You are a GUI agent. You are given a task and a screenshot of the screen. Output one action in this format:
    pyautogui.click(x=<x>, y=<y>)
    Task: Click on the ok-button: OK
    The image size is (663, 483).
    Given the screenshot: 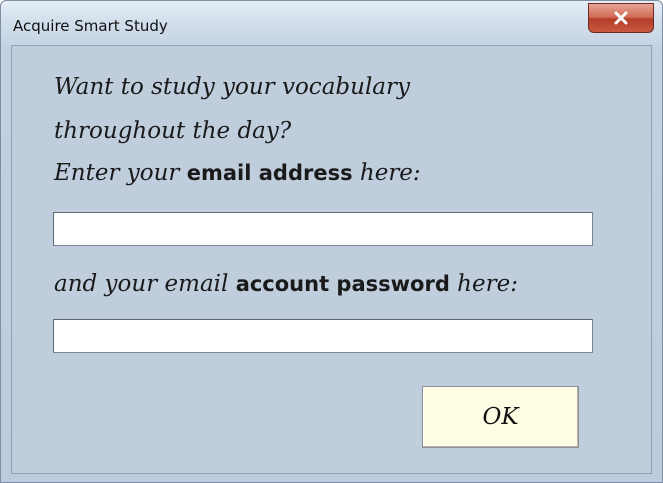 What is the action you would take?
    pyautogui.click(x=500, y=417)
    